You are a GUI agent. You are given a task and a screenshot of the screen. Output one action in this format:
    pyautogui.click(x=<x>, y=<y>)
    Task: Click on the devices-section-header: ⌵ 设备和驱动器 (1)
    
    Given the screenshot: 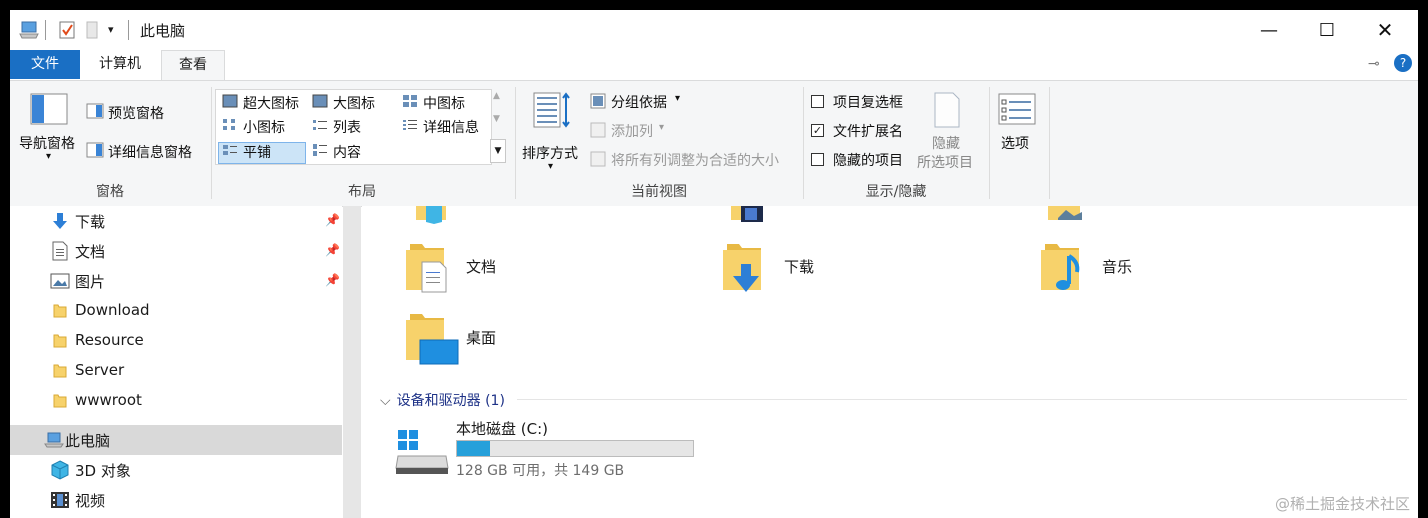 What is the action you would take?
    pyautogui.click(x=442, y=400)
    